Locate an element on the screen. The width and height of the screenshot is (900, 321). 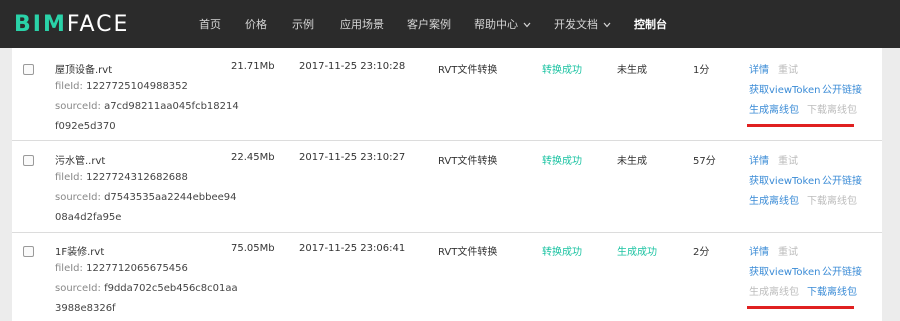
source-id-cont: 3988e8326f is located at coordinates (85, 308).